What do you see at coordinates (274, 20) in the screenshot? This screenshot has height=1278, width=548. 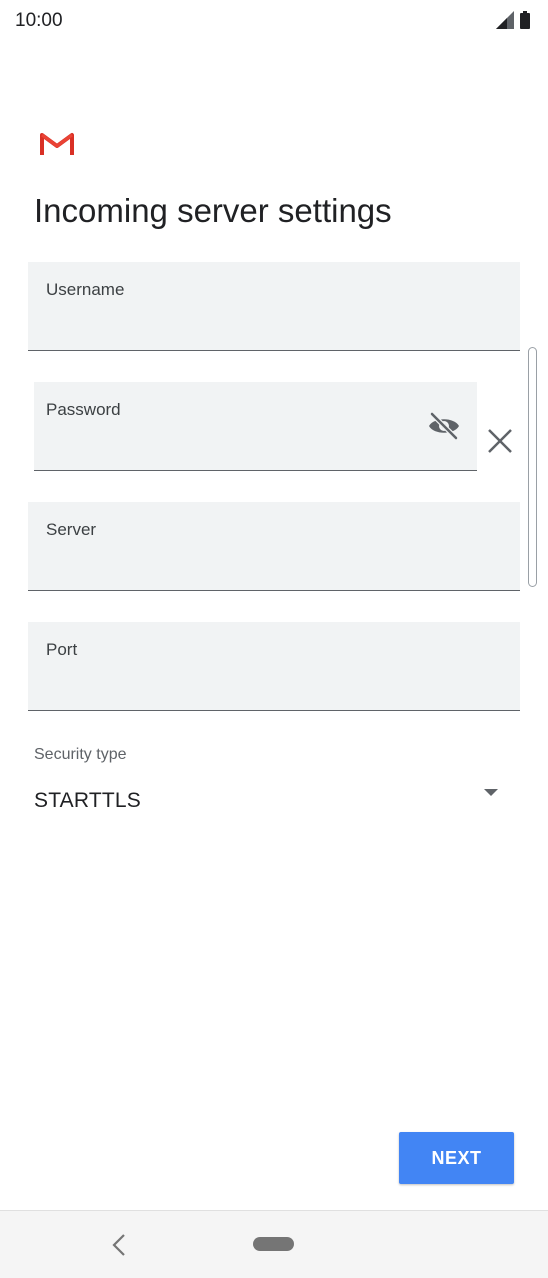 I see `status-bar: 10:00` at bounding box center [274, 20].